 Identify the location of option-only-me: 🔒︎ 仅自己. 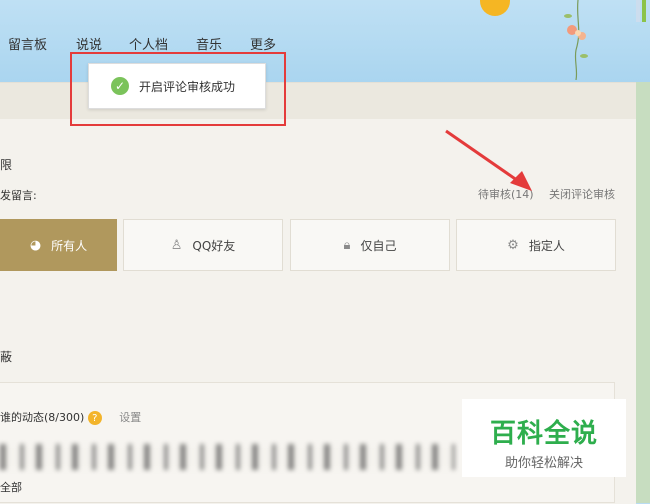
(370, 245).